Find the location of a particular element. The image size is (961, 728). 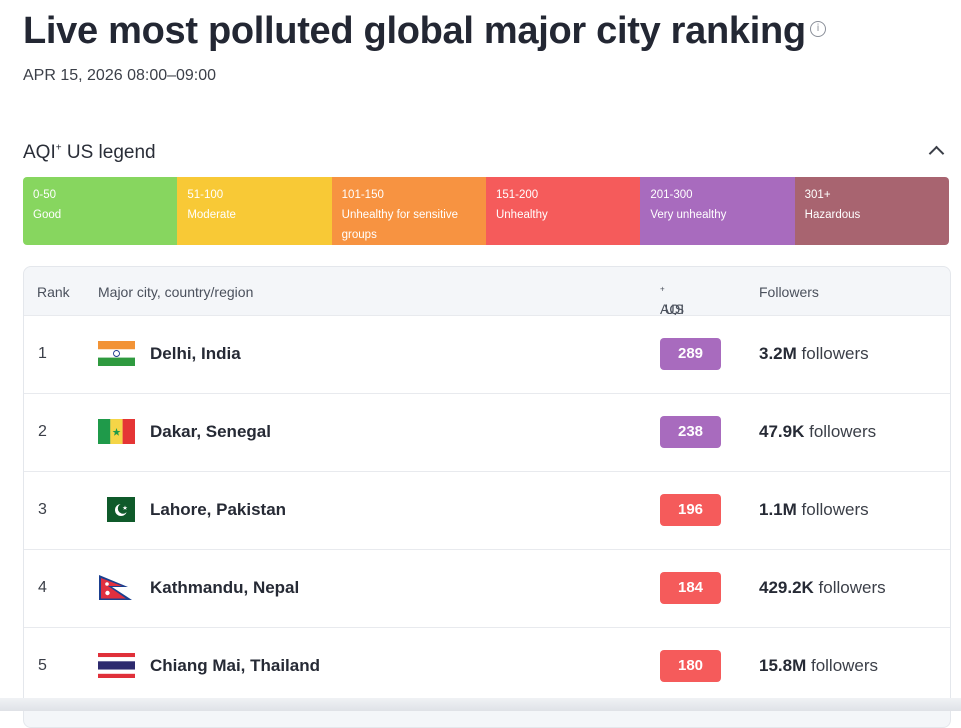

header-city: Major city, country/region is located at coordinates (176, 292).